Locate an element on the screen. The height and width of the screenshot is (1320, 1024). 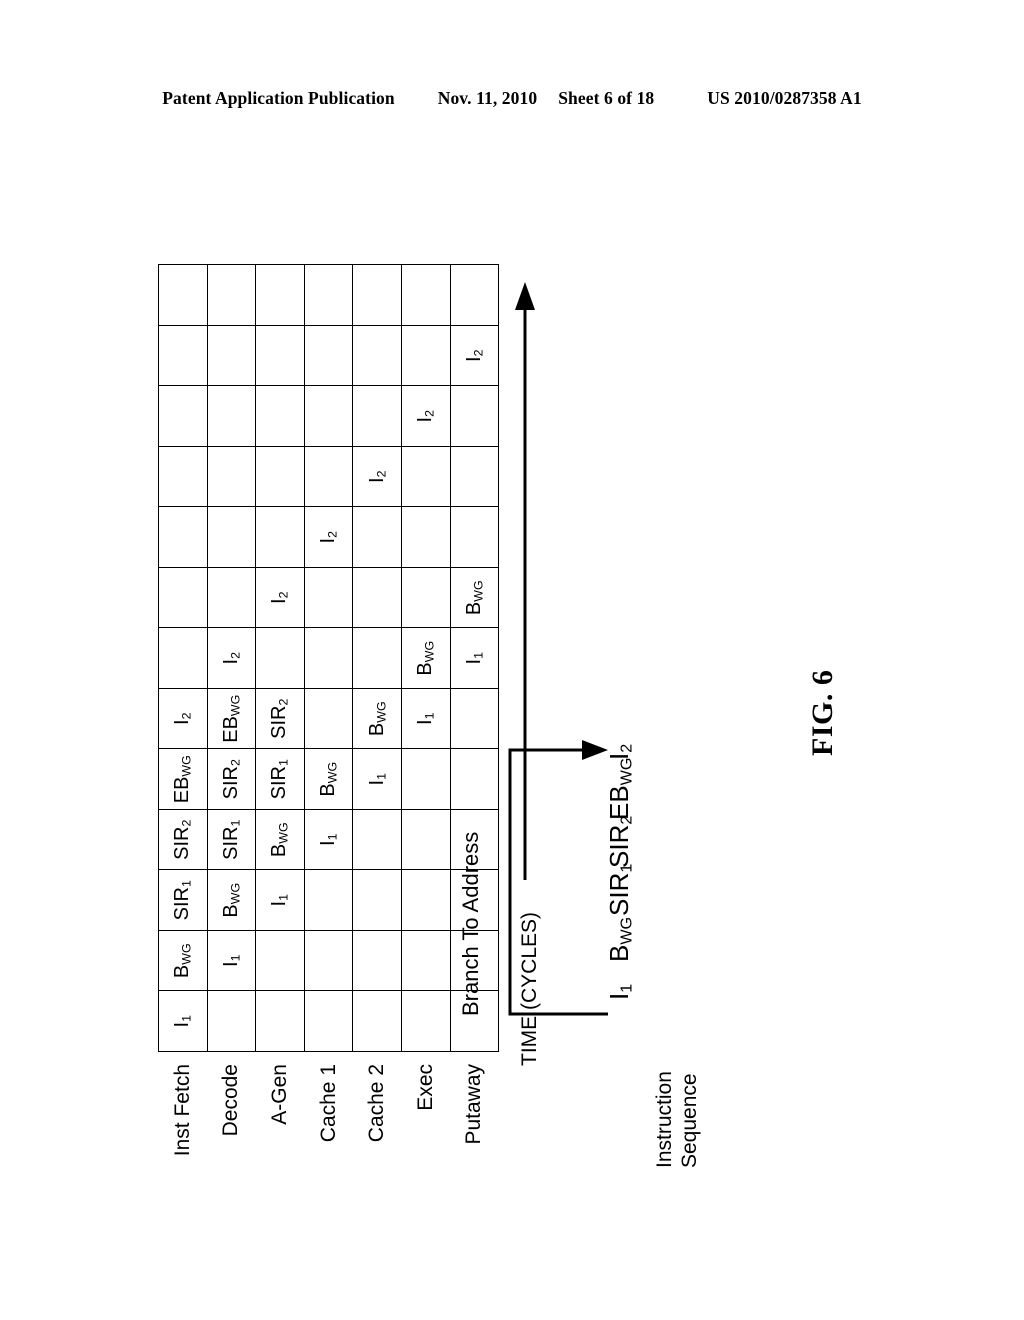
pipeline-row-exec: Exec I1 BWG I2 is located at coordinates (426, 716).